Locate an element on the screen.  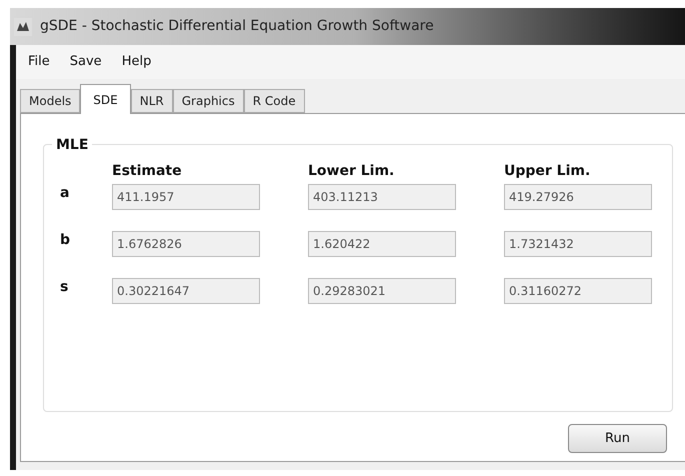
menu-item: Save is located at coordinates (86, 62).